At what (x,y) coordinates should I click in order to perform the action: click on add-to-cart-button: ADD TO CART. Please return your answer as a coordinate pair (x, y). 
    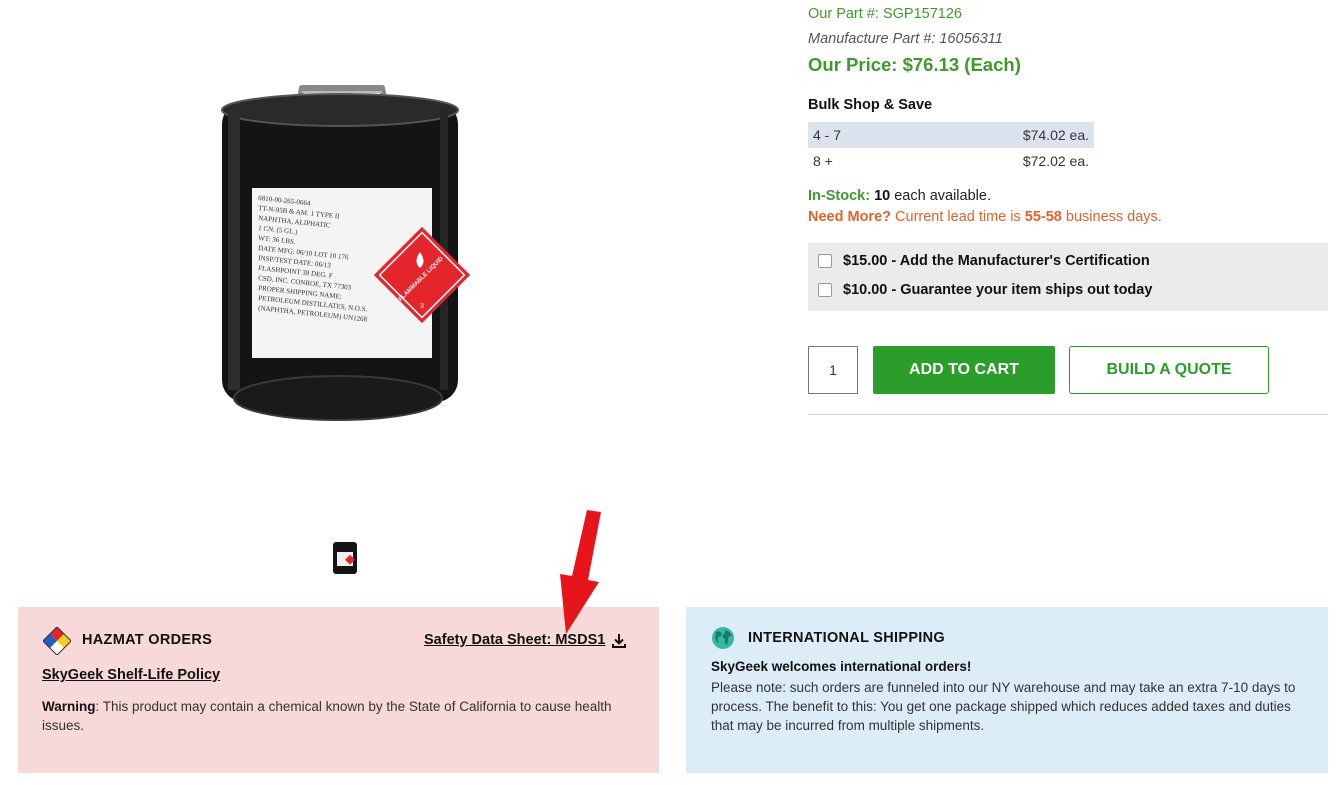
    Looking at the image, I should click on (964, 370).